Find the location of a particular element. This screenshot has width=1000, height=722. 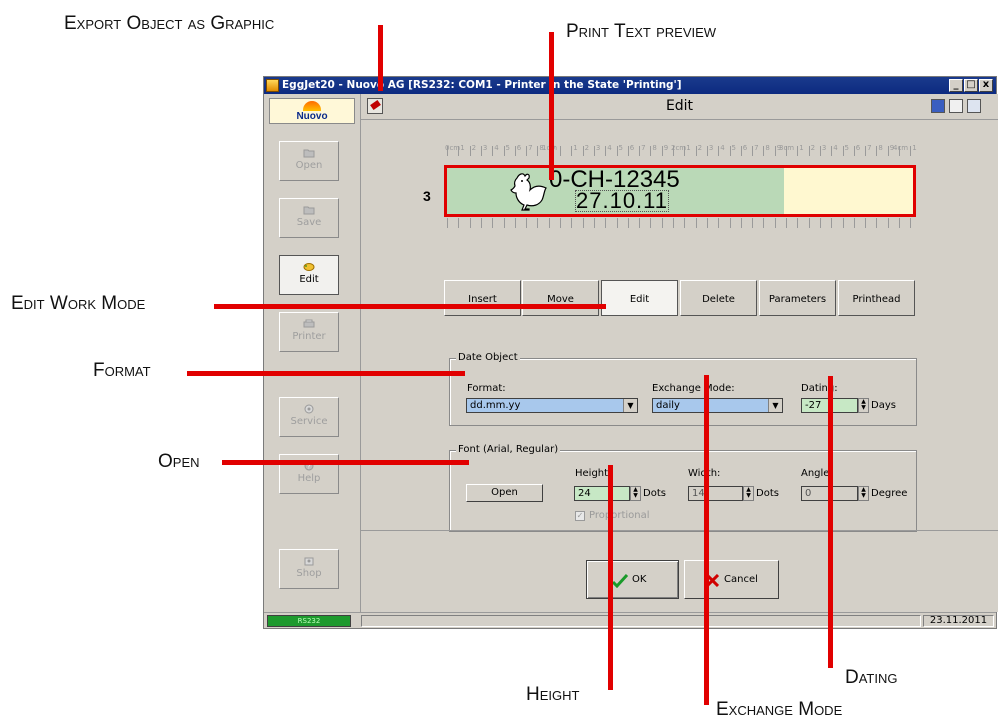

callout-line-preview is located at coordinates (551, 106).